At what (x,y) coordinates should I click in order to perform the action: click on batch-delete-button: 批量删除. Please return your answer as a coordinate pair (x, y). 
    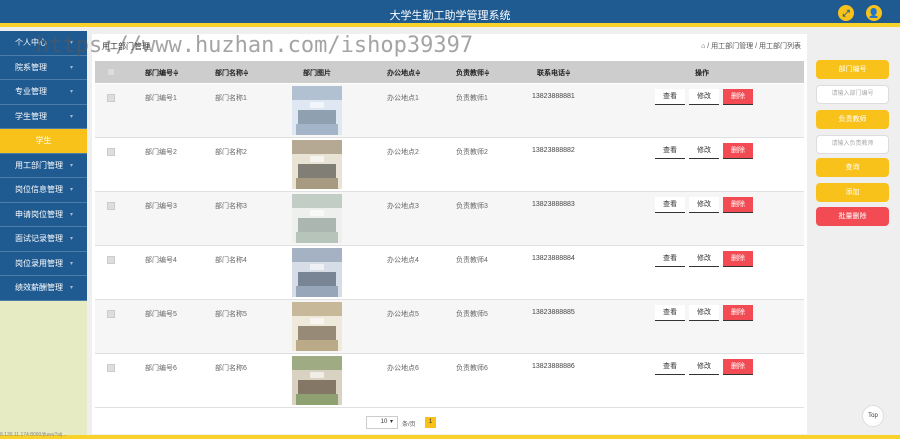
    Looking at the image, I should click on (852, 216).